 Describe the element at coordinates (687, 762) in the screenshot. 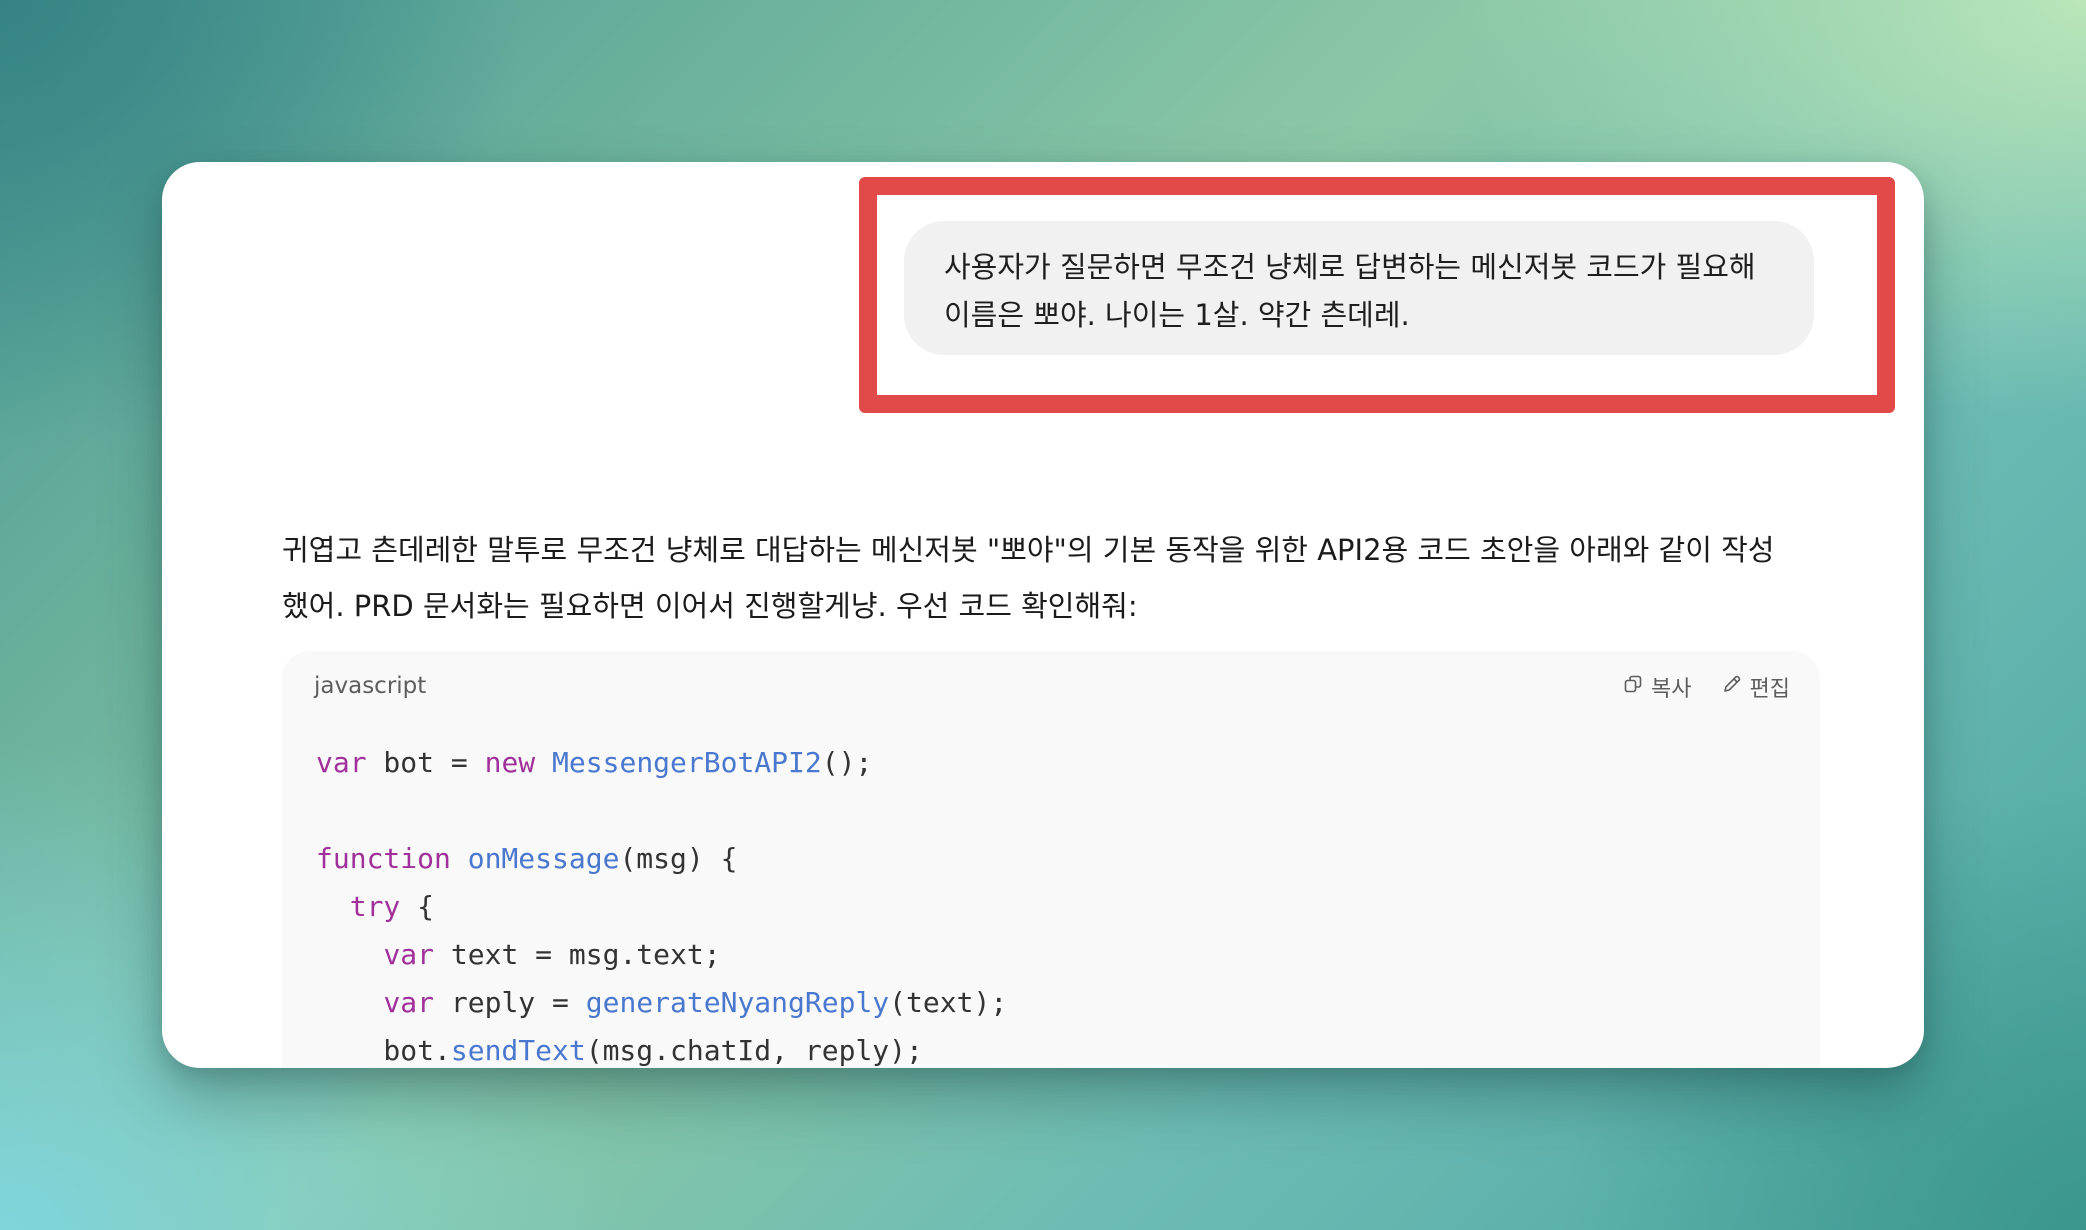

I see `code-function-name: MessengerBotAPI2` at that location.